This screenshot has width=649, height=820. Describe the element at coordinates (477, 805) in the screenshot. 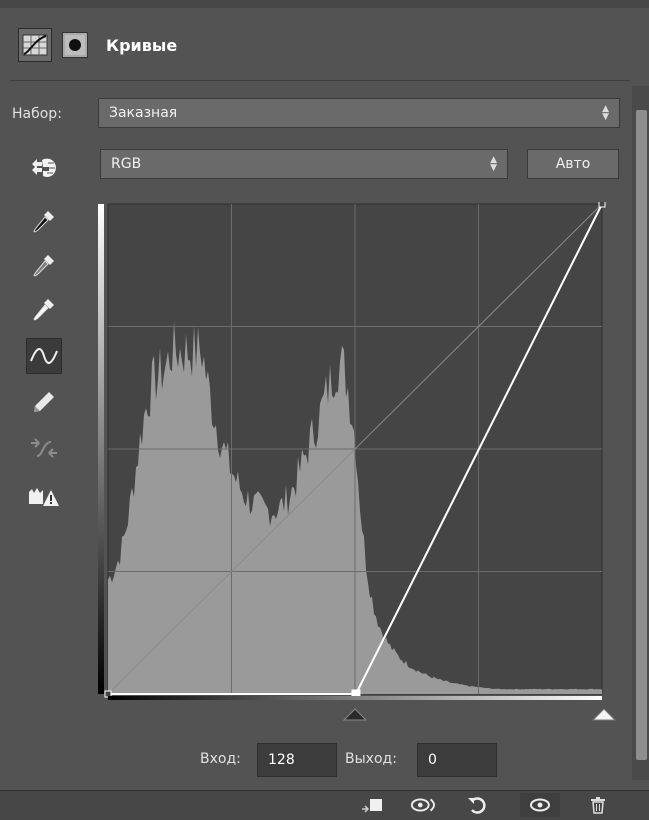

I see `reset-icon` at that location.